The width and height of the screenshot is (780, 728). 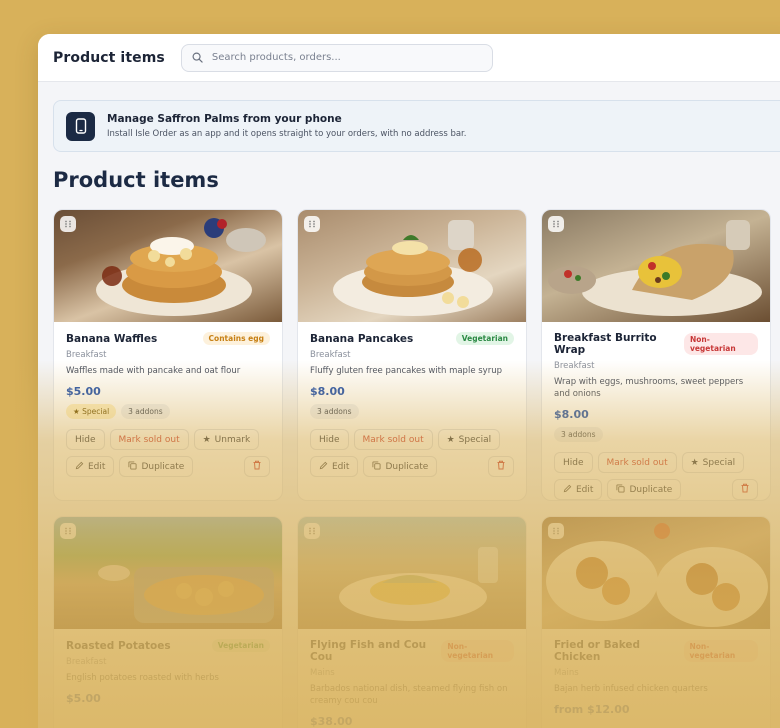 What do you see at coordinates (224, 119) in the screenshot?
I see `banner-title: Manage Saffron Palms from your phone` at bounding box center [224, 119].